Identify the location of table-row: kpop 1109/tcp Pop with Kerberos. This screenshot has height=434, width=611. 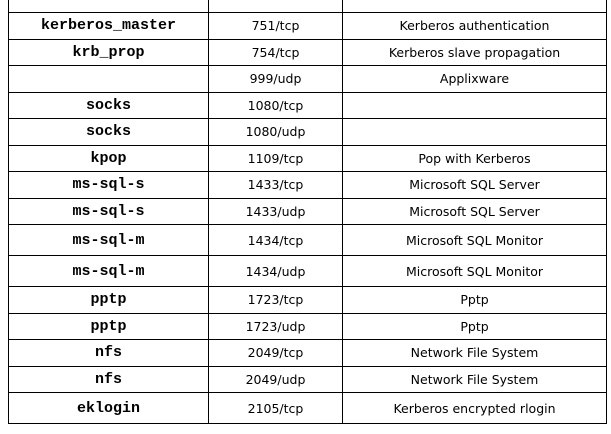
(307, 158).